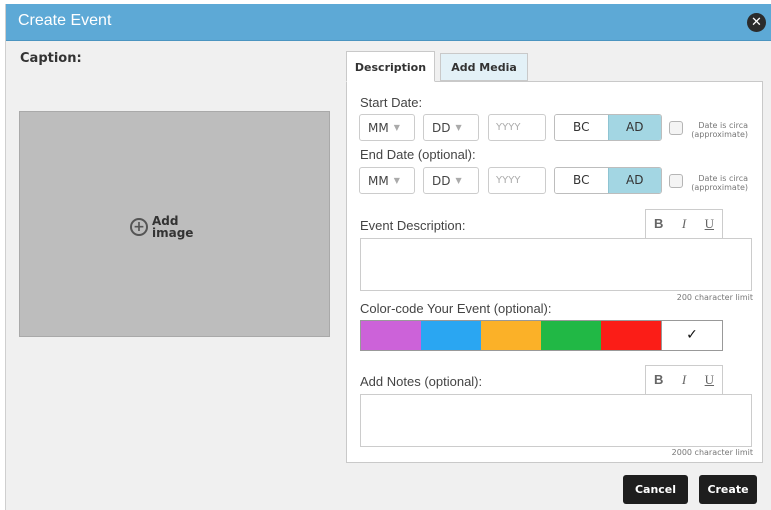 The height and width of the screenshot is (510, 771). What do you see at coordinates (511, 335) in the screenshot?
I see `color-swatch-orange` at bounding box center [511, 335].